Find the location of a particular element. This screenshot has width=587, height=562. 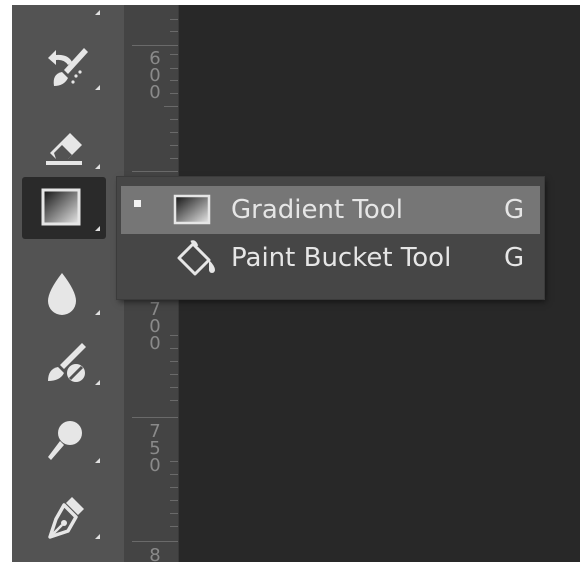

ruler-label: 6 0 0 is located at coordinates (155, 75).